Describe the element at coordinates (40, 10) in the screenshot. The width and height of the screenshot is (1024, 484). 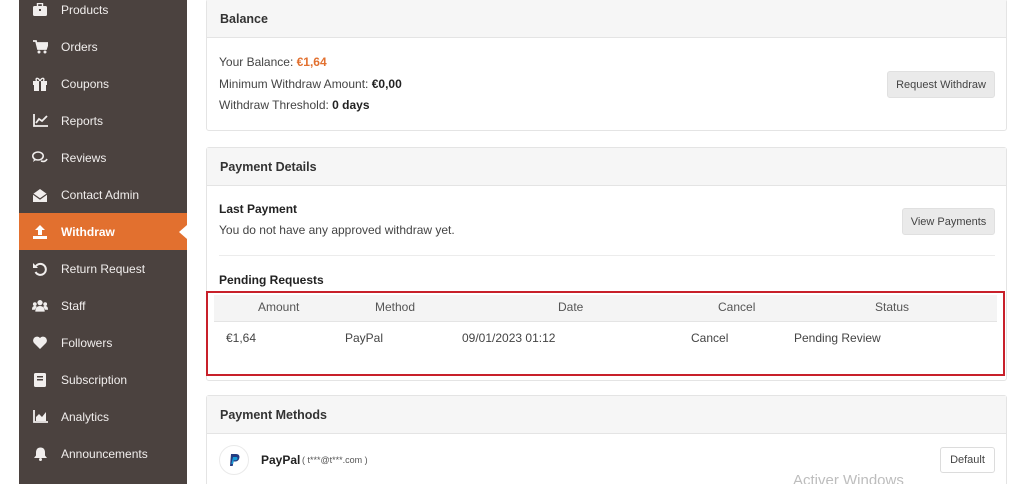
I see `briefcase-icon` at that location.